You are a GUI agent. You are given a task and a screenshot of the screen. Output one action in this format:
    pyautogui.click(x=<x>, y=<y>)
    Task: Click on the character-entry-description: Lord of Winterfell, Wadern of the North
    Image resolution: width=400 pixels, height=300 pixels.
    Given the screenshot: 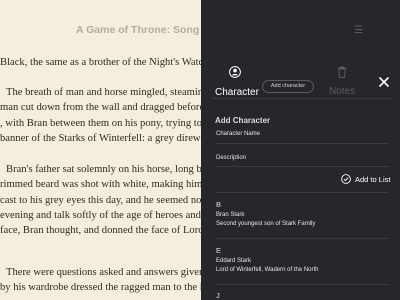 What is the action you would take?
    pyautogui.click(x=267, y=270)
    